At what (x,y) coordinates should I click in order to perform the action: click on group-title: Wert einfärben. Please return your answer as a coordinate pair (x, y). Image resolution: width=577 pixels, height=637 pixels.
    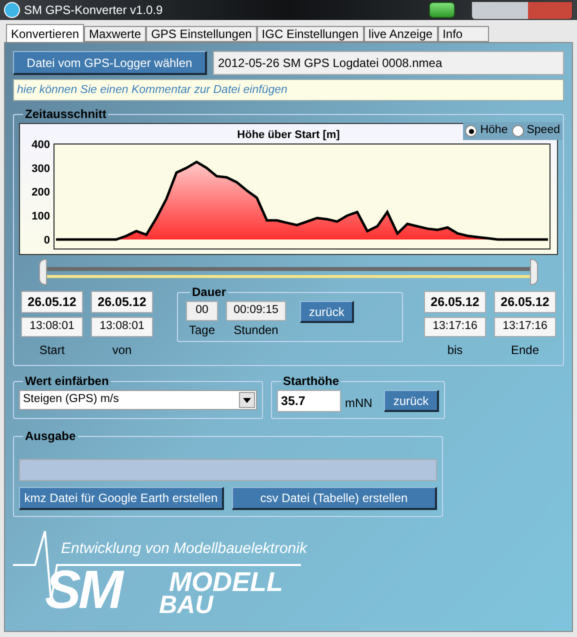
    Looking at the image, I should click on (67, 381).